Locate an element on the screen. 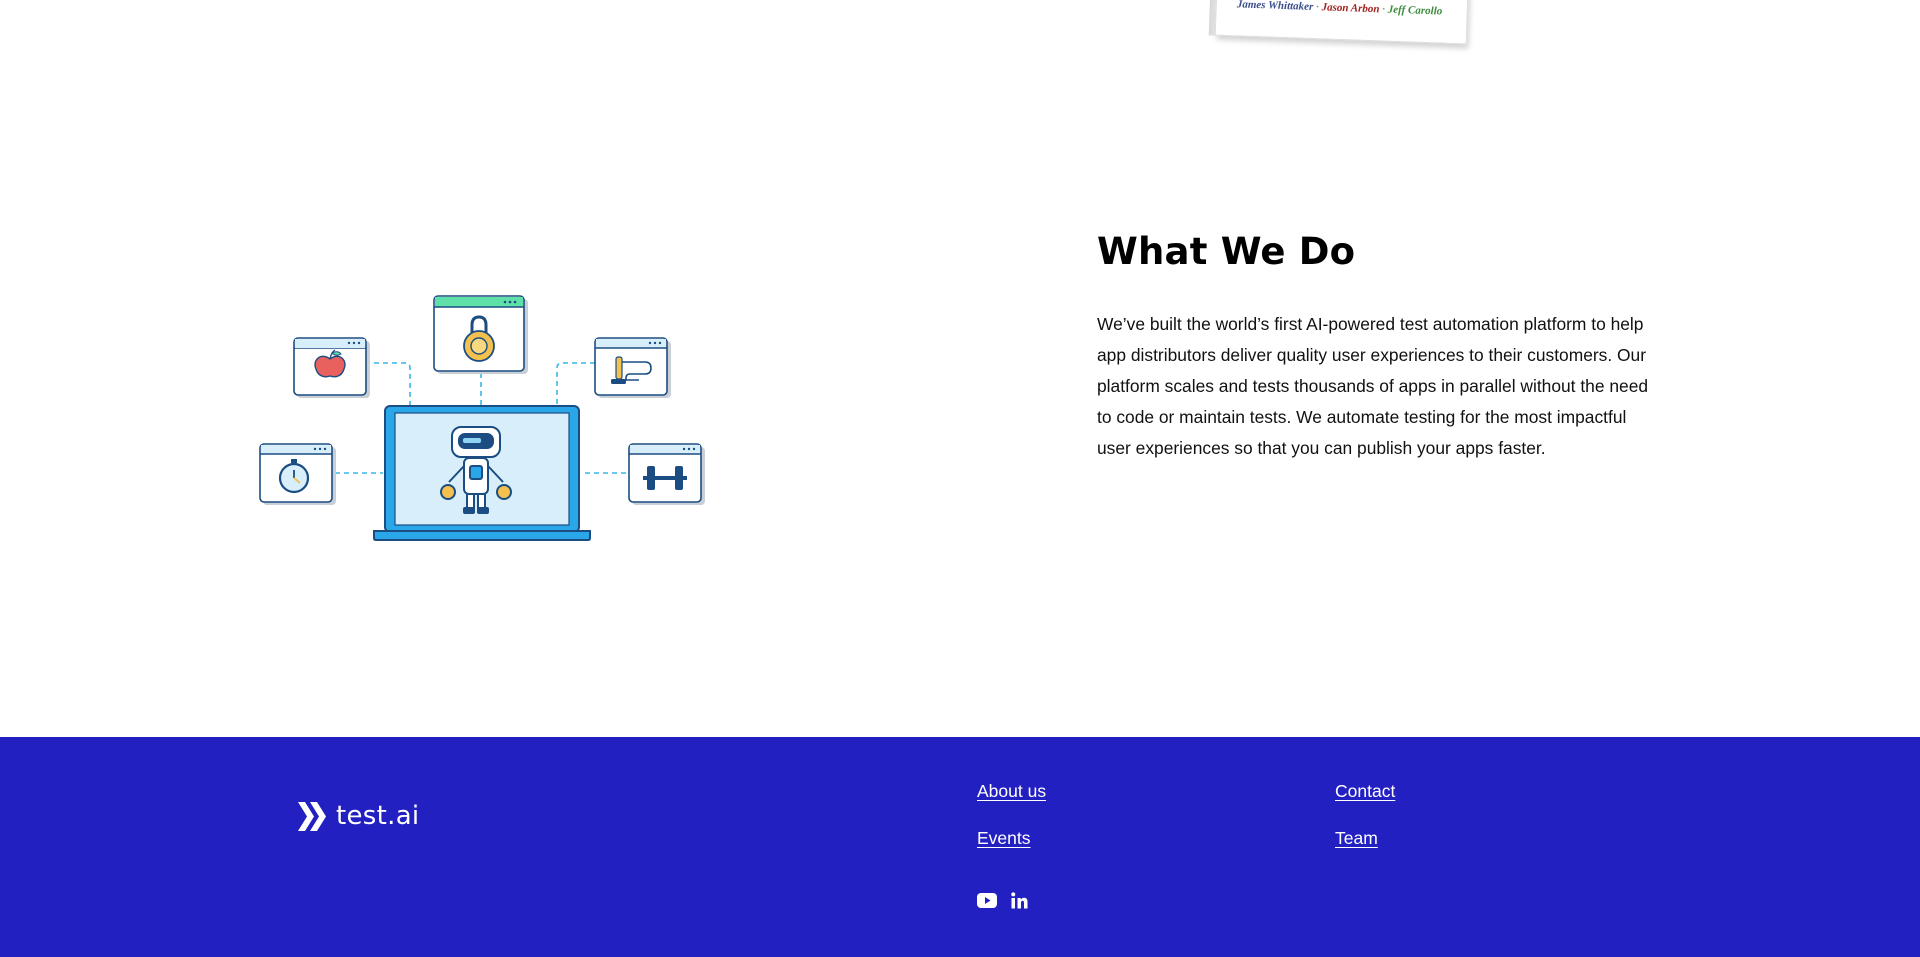  tool-window-icon is located at coordinates (632, 367).